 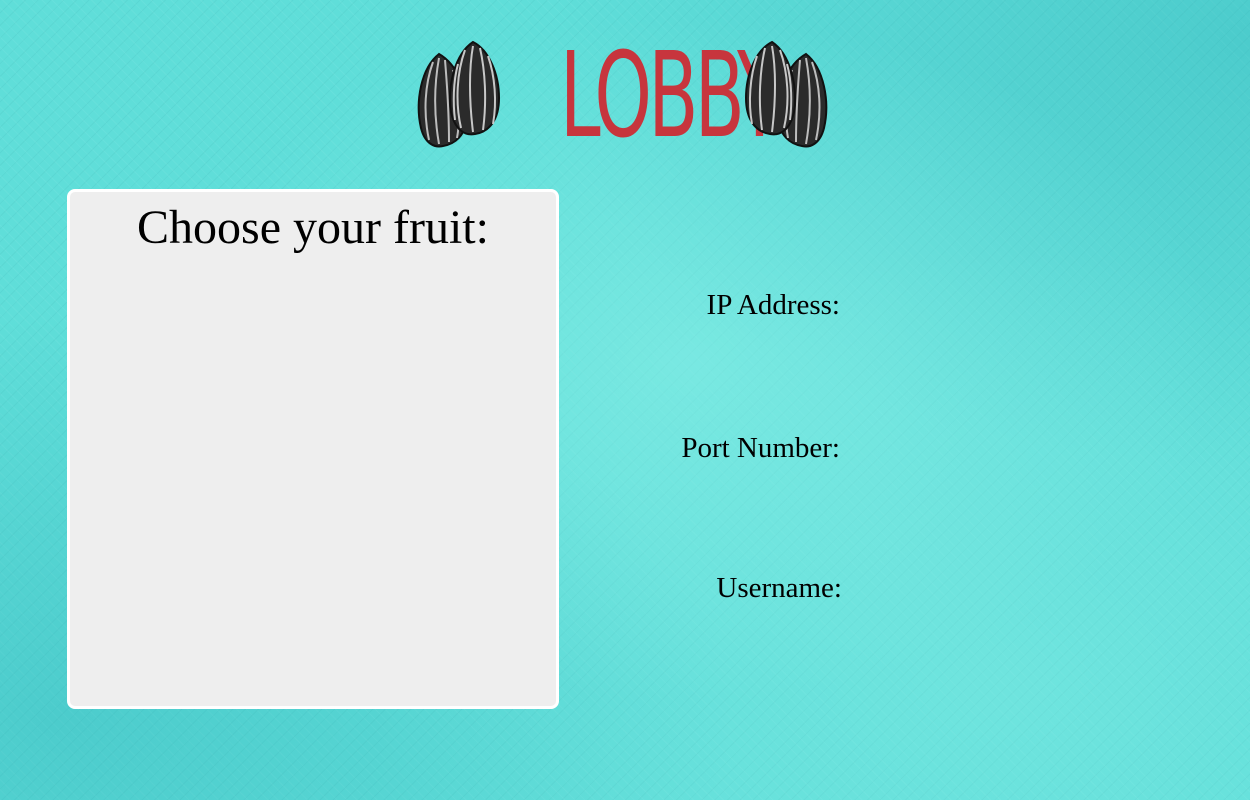 I want to click on ip-address-label: IP Address:, so click(x=773, y=305).